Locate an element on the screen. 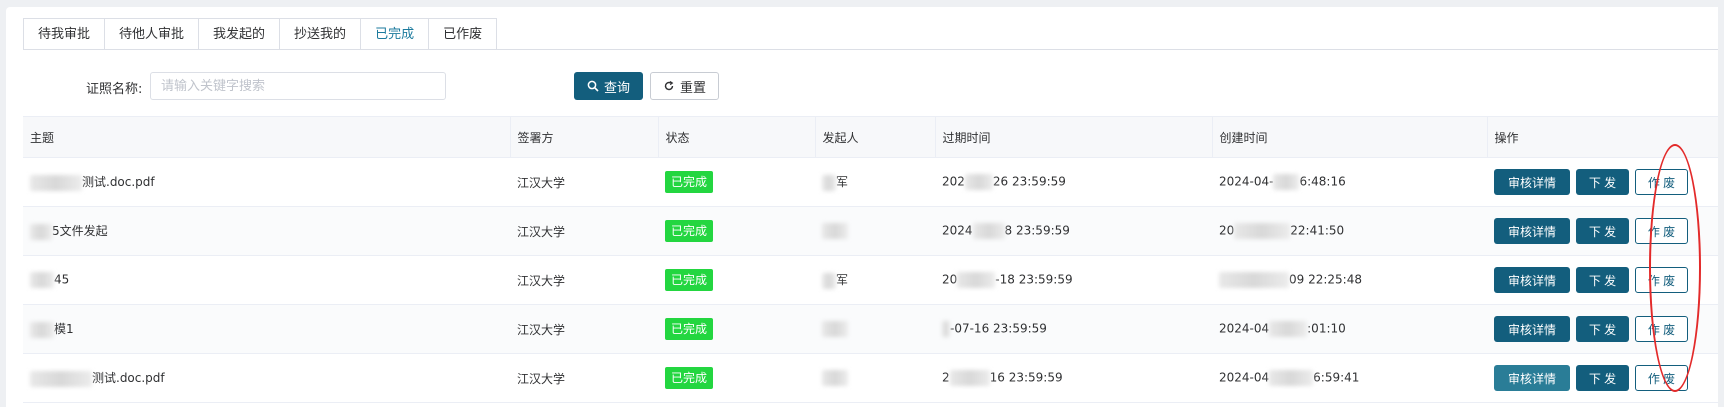  cell-expire-time: -07-16 23:59:59 is located at coordinates (1073, 329).